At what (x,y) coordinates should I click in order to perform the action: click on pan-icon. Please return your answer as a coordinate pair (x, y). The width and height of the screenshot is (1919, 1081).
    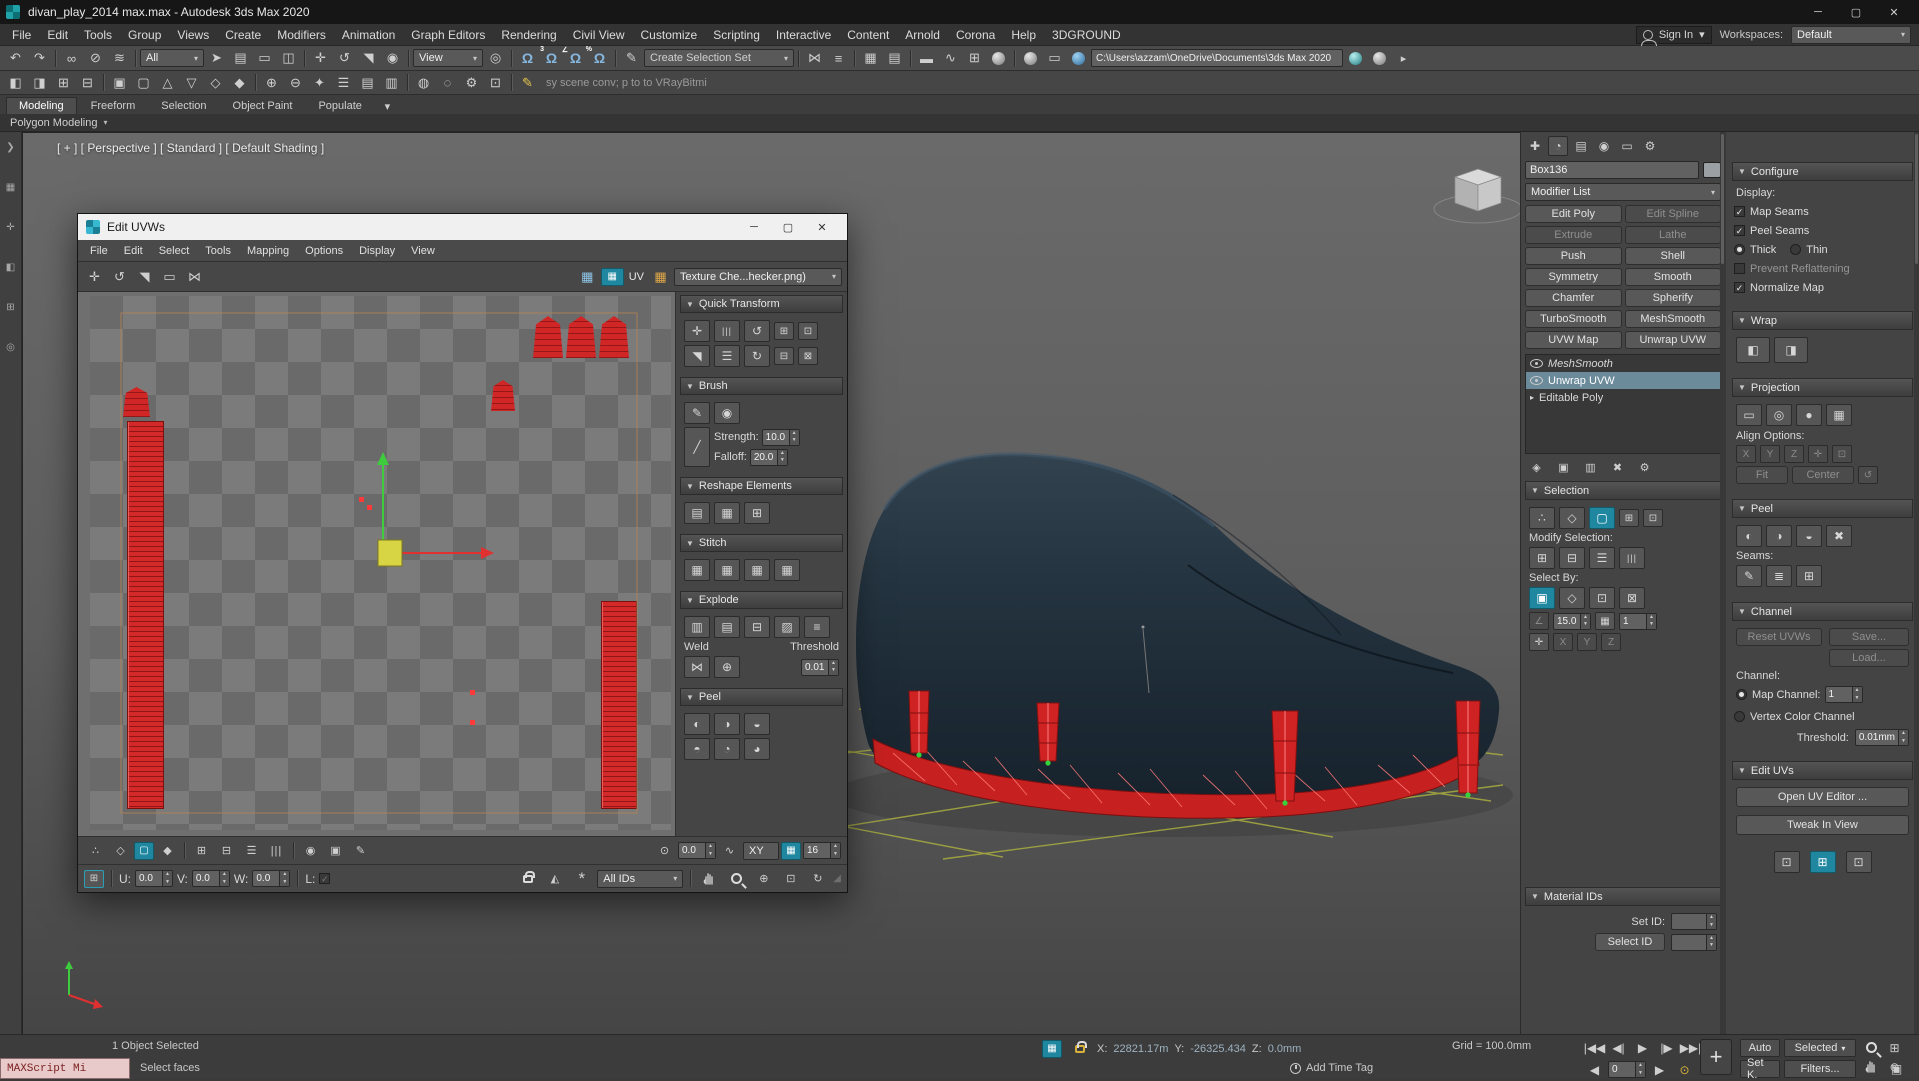
    Looking at the image, I should click on (1871, 1066).